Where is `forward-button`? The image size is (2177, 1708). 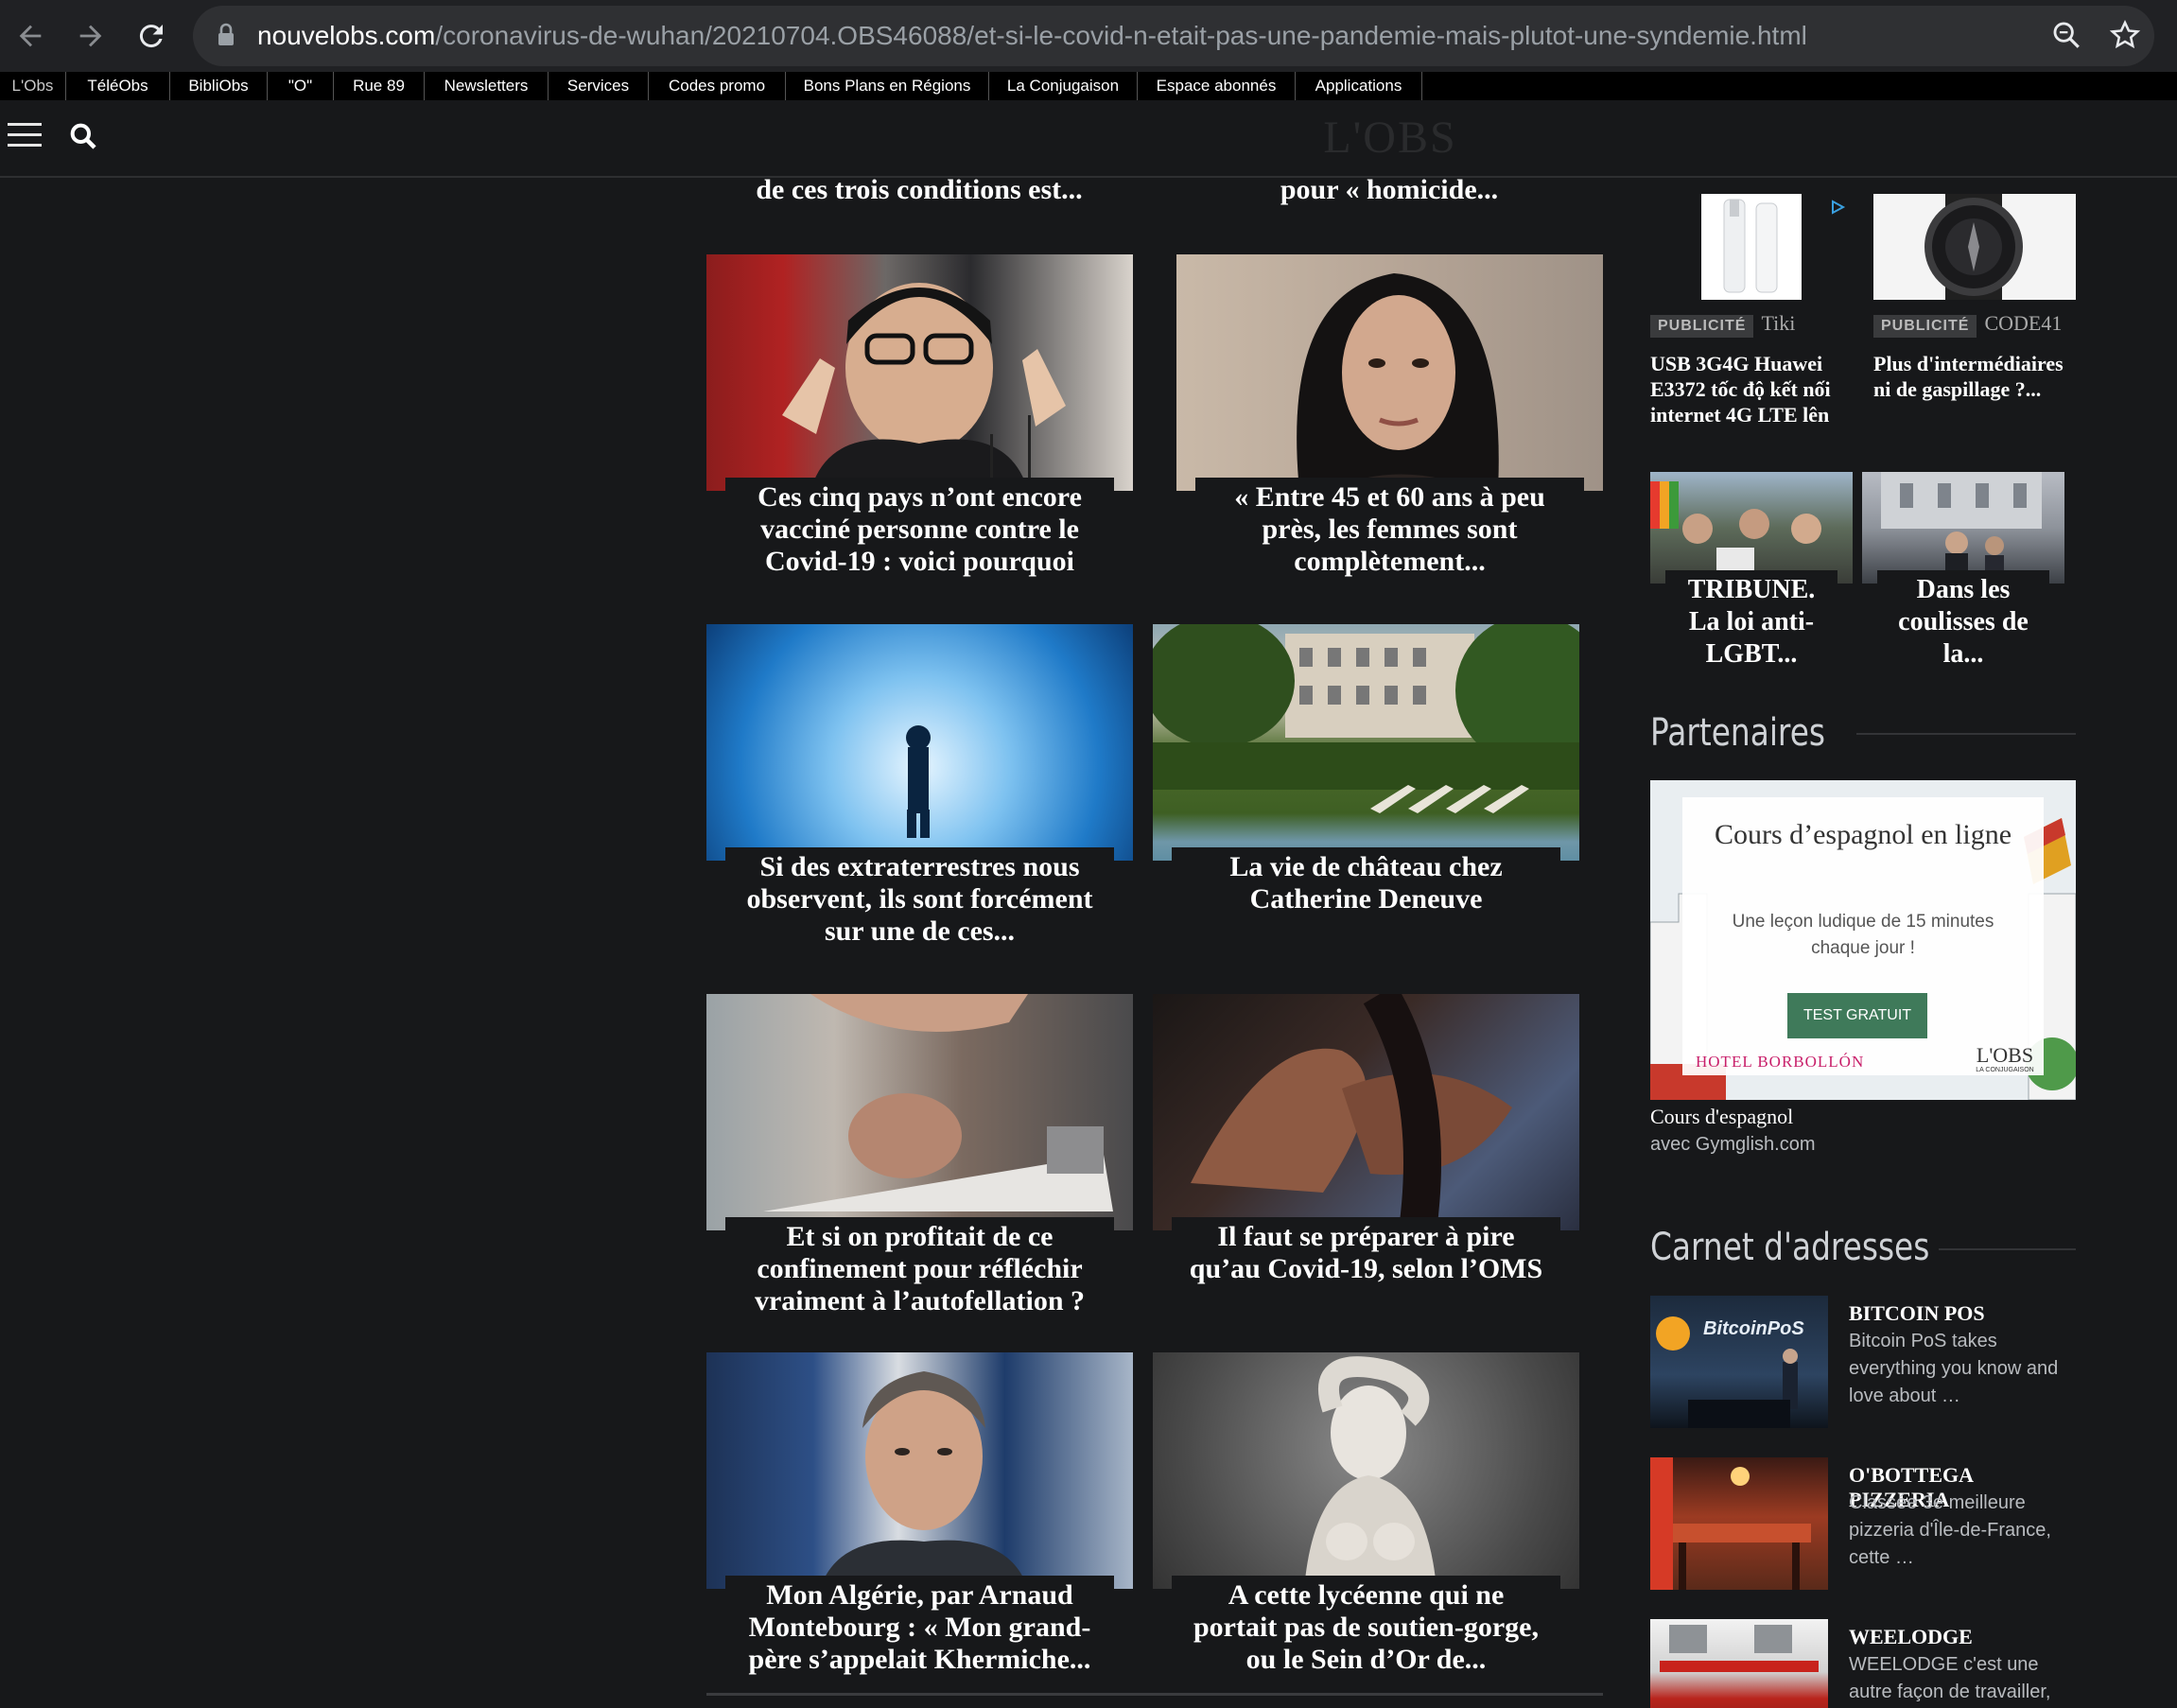
forward-button is located at coordinates (90, 36).